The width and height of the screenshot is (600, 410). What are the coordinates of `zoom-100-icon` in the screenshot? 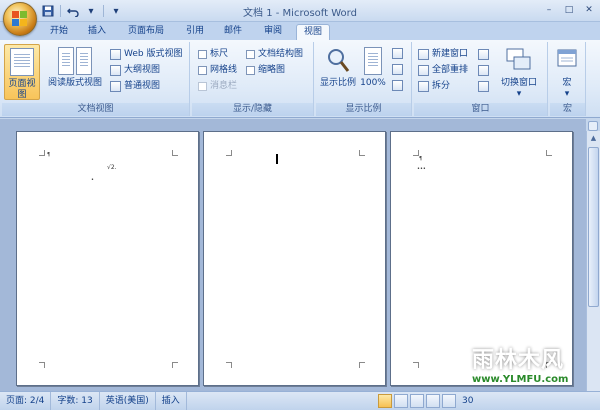 It's located at (373, 61).